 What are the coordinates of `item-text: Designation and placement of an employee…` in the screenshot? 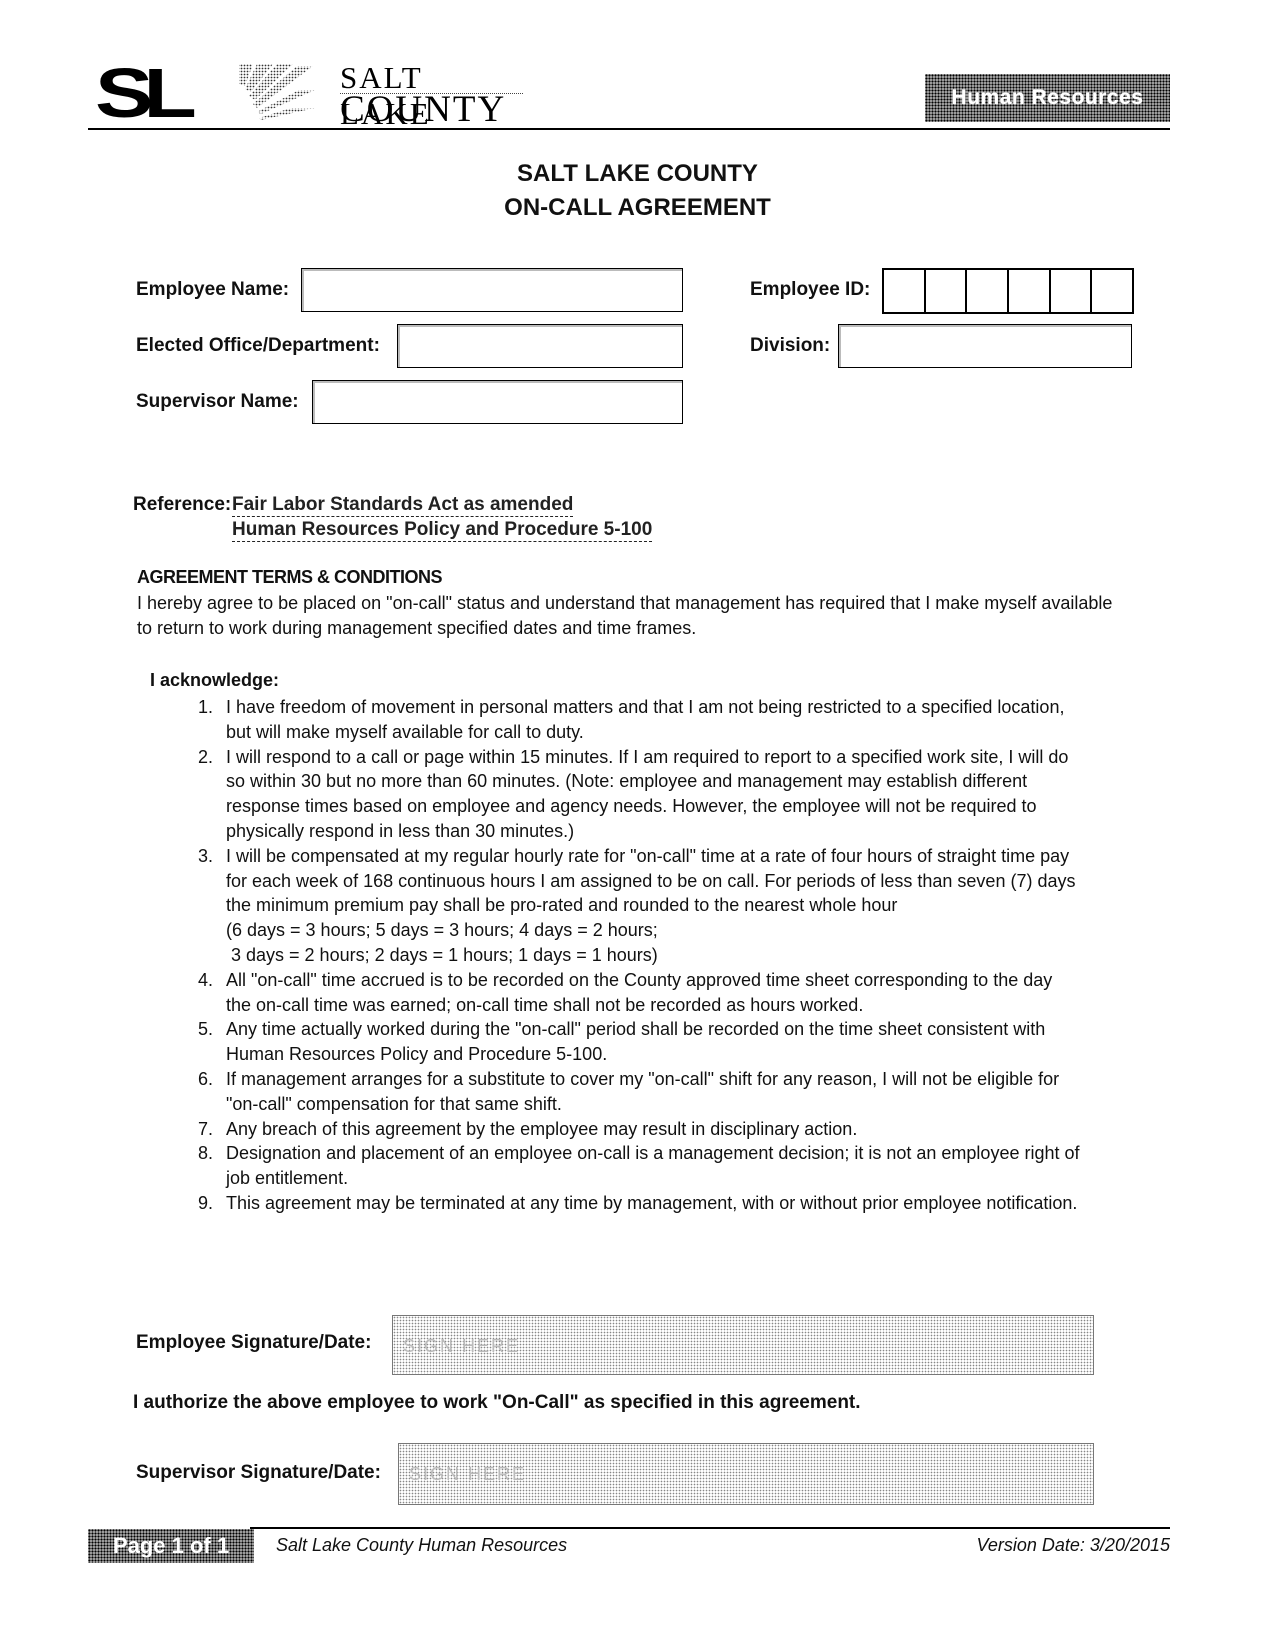 It's located at (653, 1166).